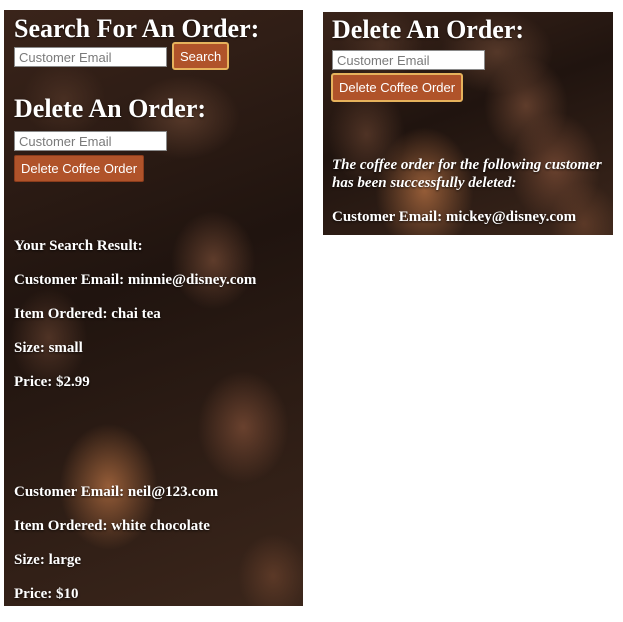 The width and height of the screenshot is (623, 622). Describe the element at coordinates (112, 526) in the screenshot. I see `order-item: Item Ordered: white chocolate` at that location.